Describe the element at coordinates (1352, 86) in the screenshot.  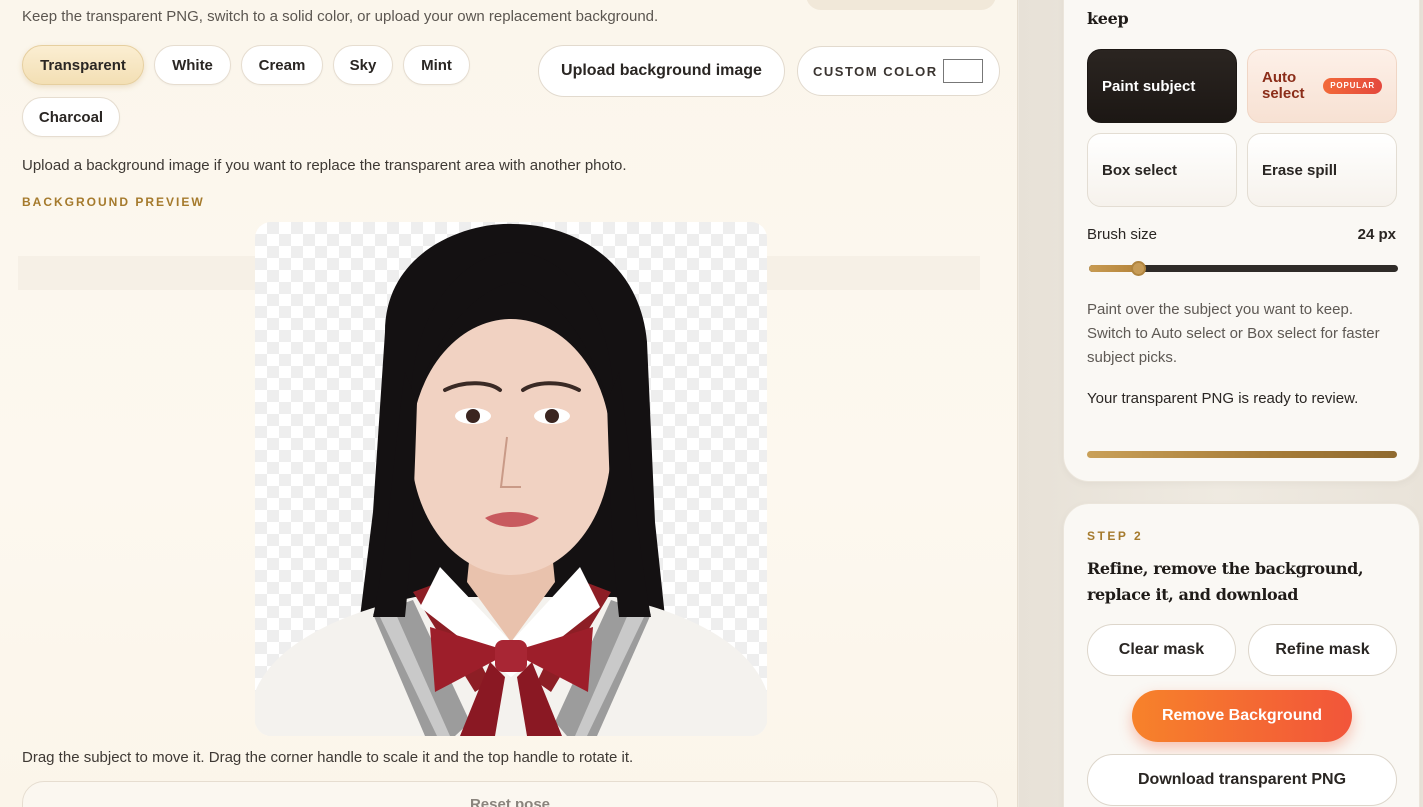
I see `popular-badge: POPULAR` at that location.